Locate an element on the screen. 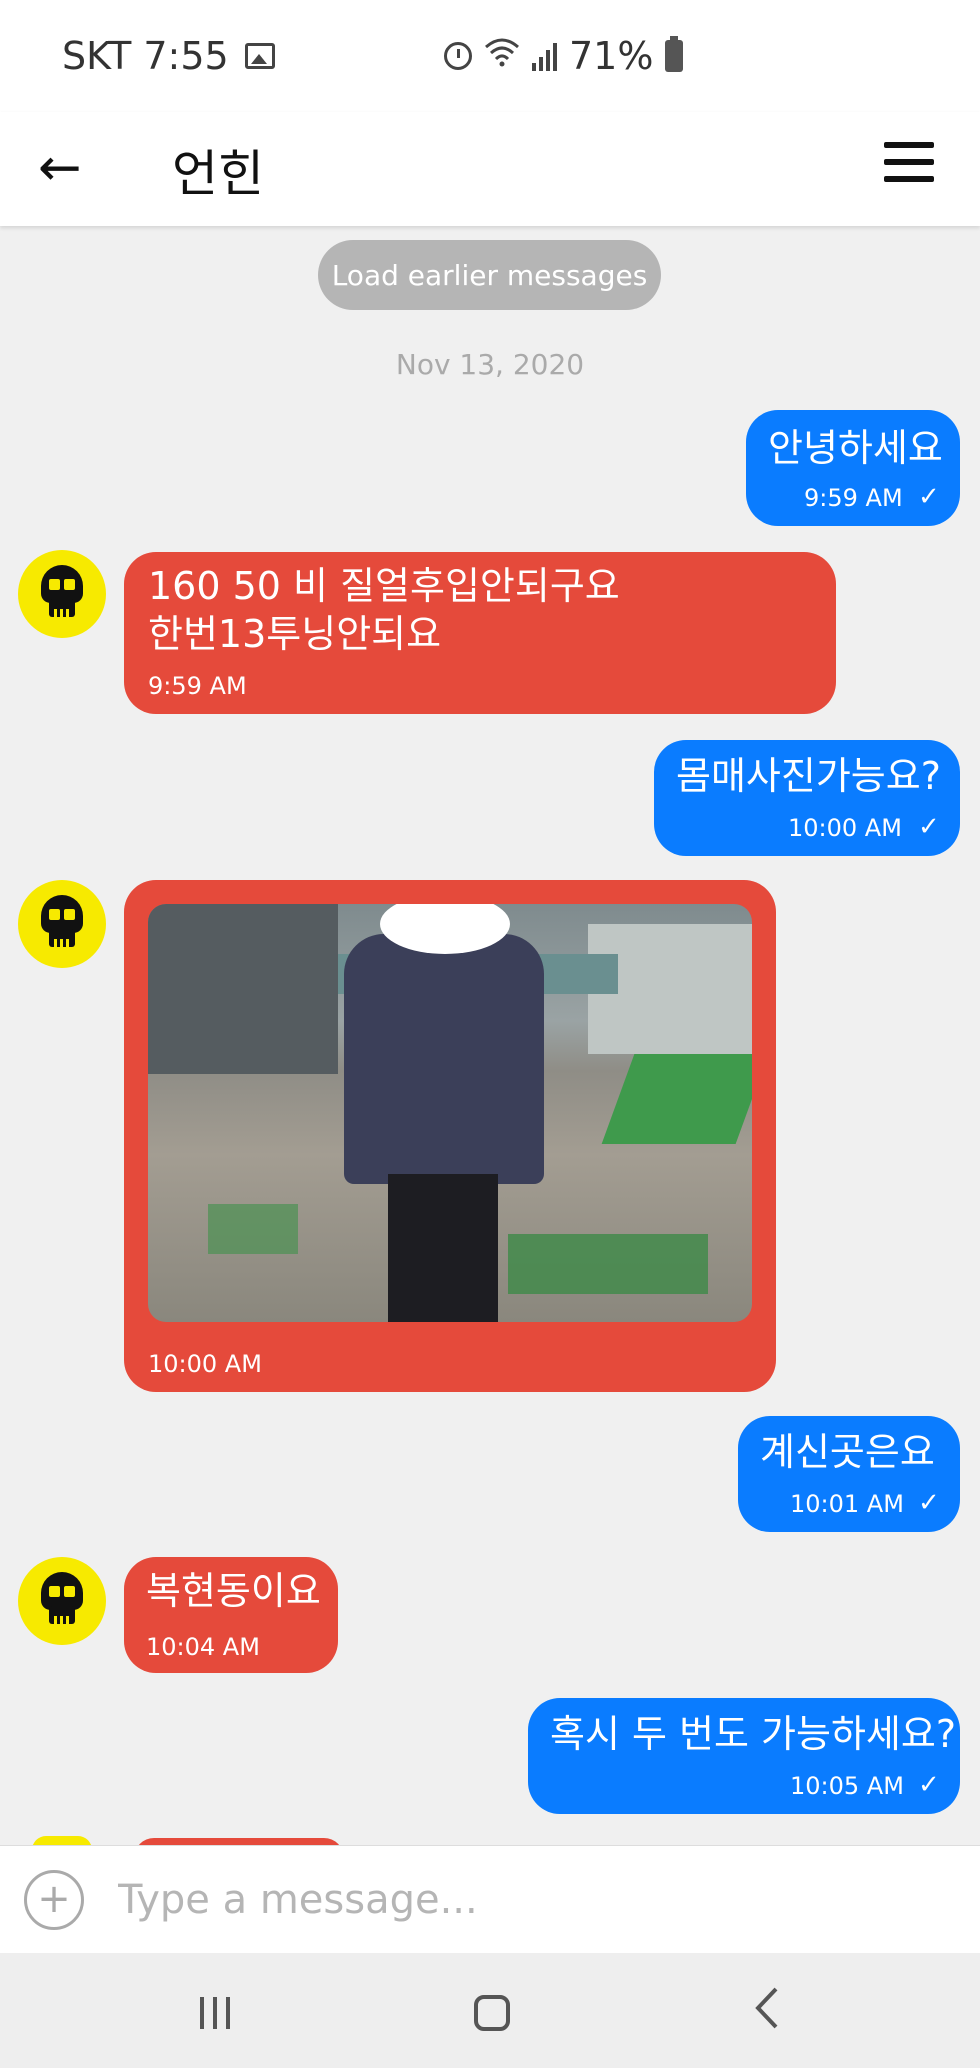 The image size is (980, 2068). date-separator: Nov 13, 2020 is located at coordinates (490, 364).